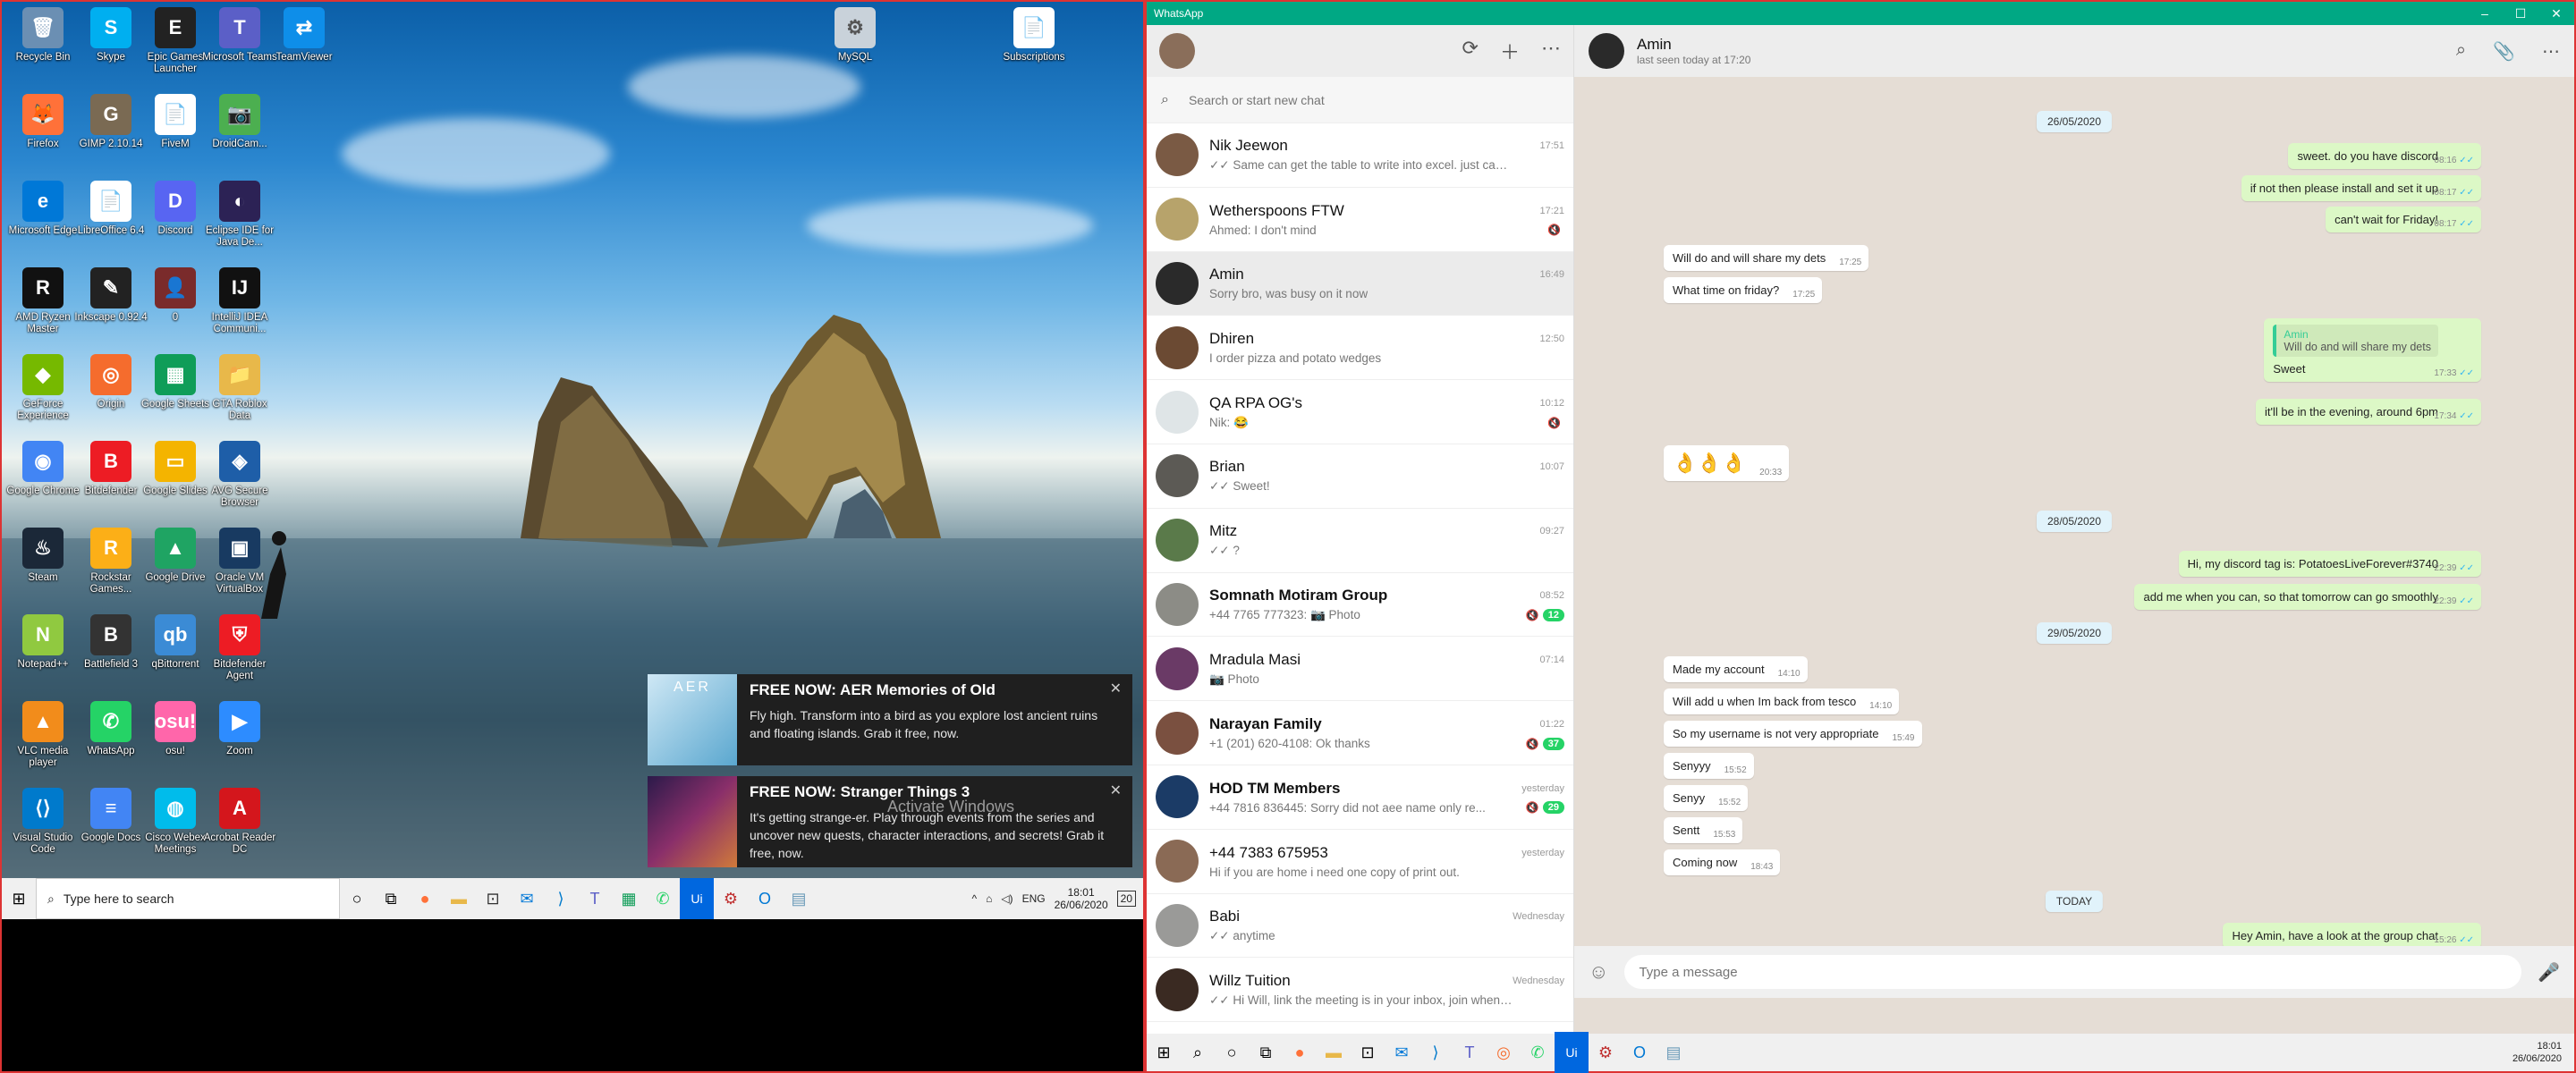 Image resolution: width=2576 pixels, height=1073 pixels. Describe the element at coordinates (1034, 46) in the screenshot. I see `document-desktop-shortcut: 📄 Subscriptions` at that location.